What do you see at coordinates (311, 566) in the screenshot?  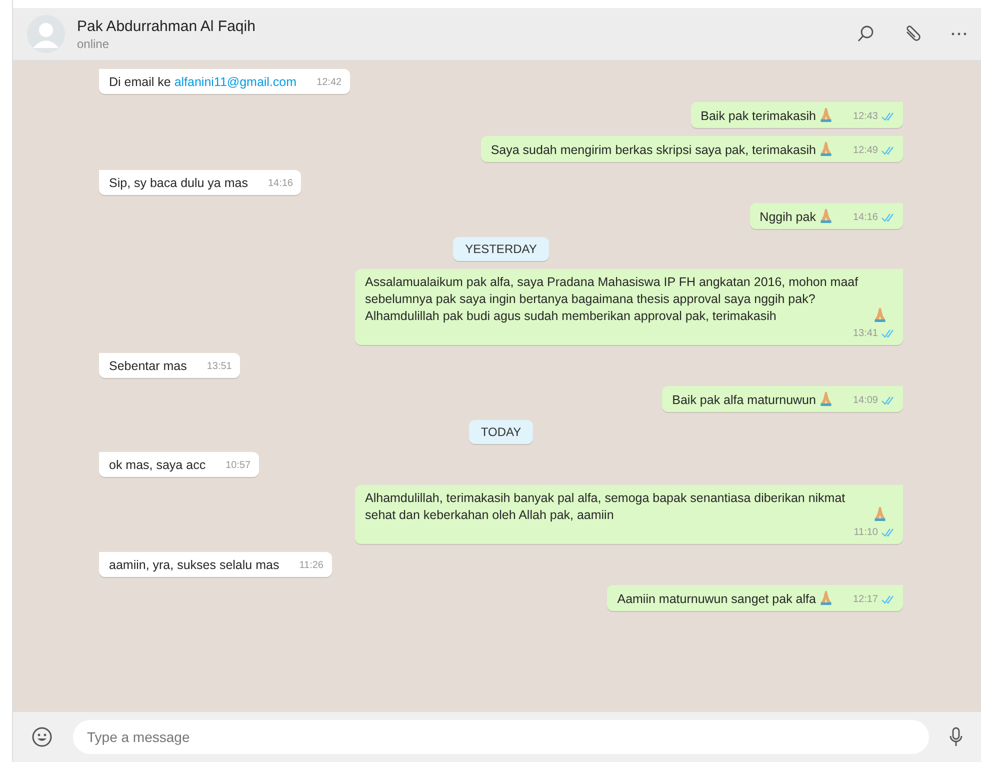 I see `message-time: 11:26` at bounding box center [311, 566].